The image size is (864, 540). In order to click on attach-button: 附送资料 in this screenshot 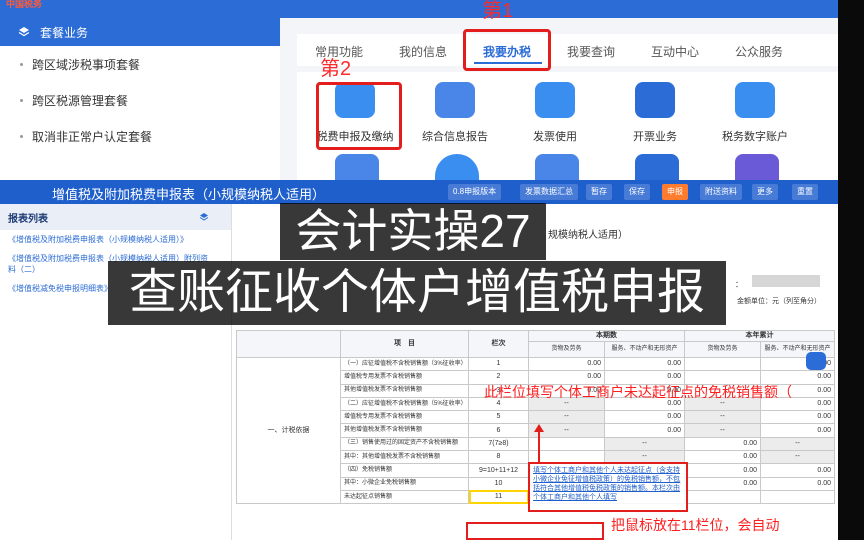, I will do `click(721, 192)`.